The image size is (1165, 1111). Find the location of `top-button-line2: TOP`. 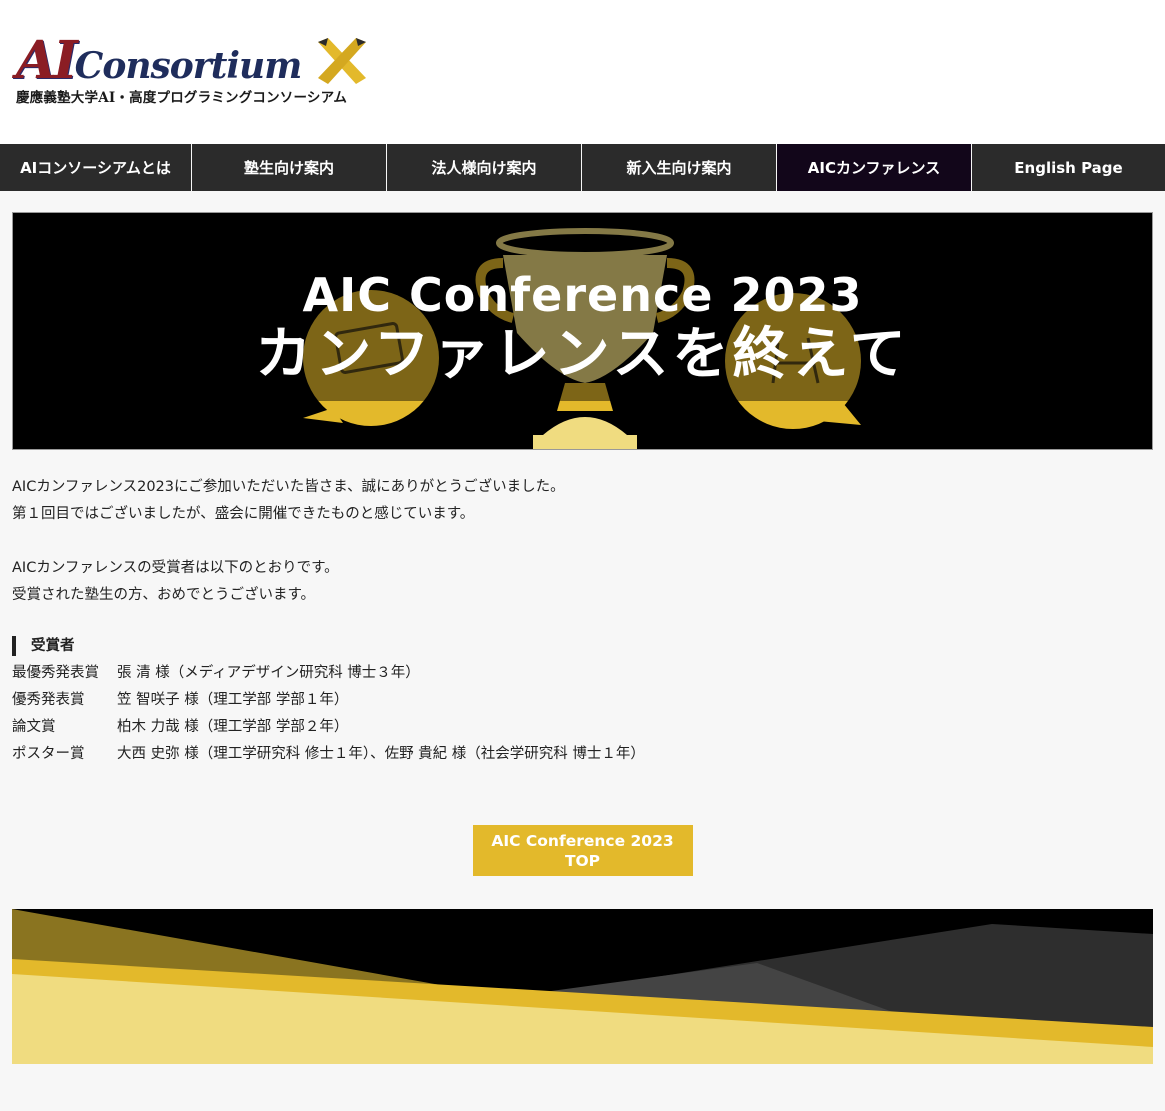

top-button-line2: TOP is located at coordinates (582, 861).